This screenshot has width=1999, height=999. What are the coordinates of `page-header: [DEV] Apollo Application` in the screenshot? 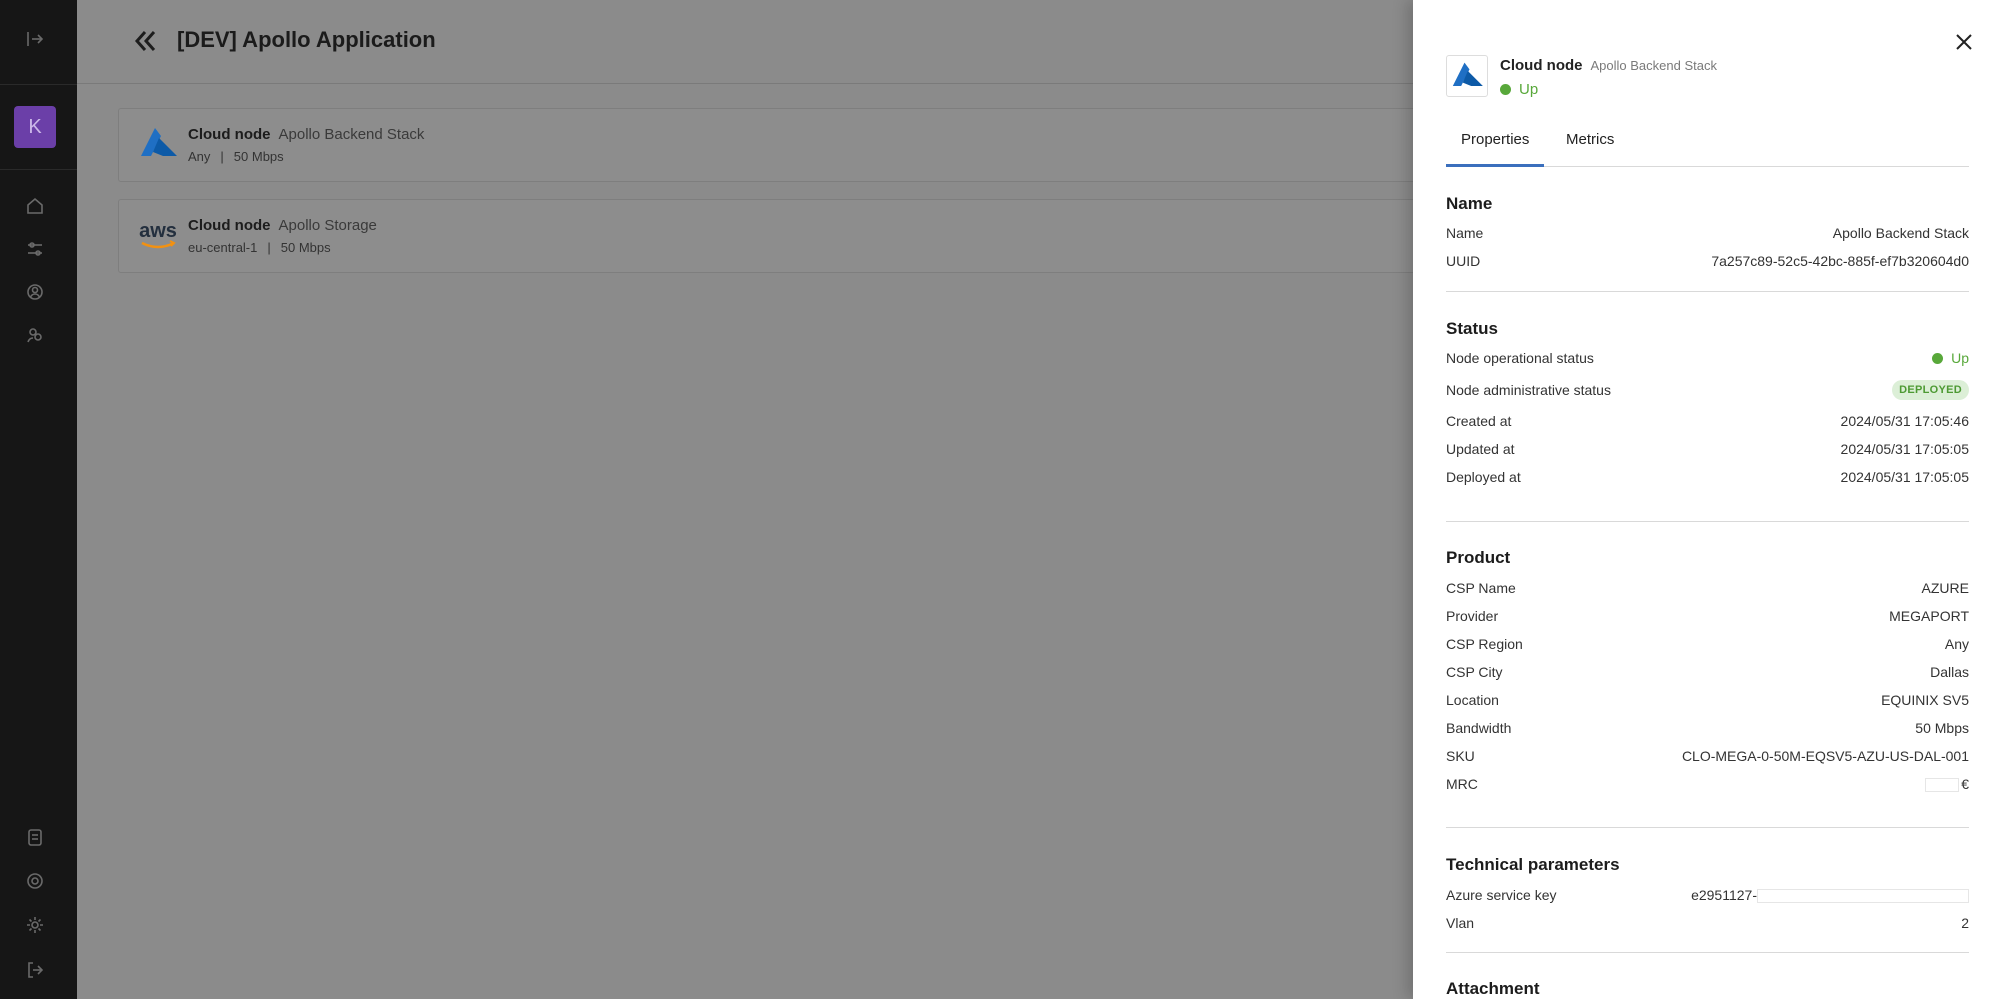 It's located at (748, 42).